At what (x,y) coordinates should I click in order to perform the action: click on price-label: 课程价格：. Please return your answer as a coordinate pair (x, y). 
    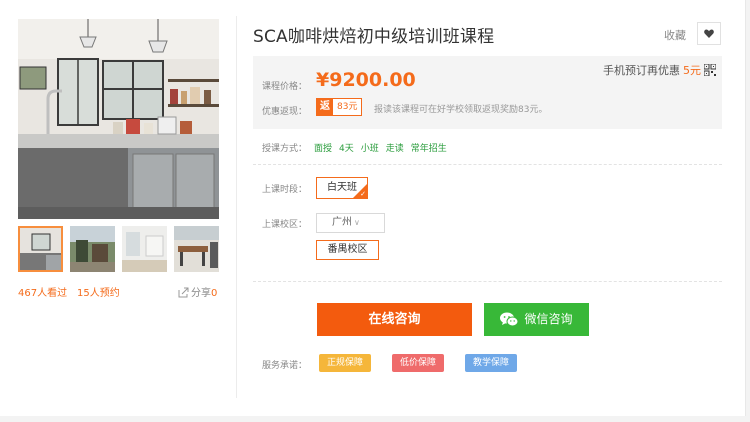
    Looking at the image, I should click on (285, 87).